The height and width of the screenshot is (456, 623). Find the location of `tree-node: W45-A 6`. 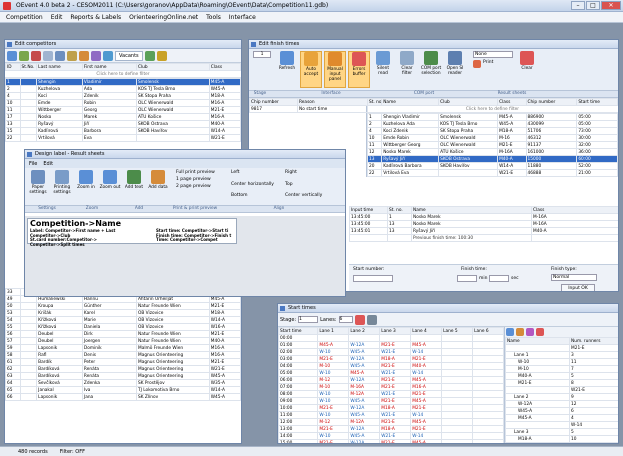

tree-node: W45-A 6 is located at coordinates (561, 411).